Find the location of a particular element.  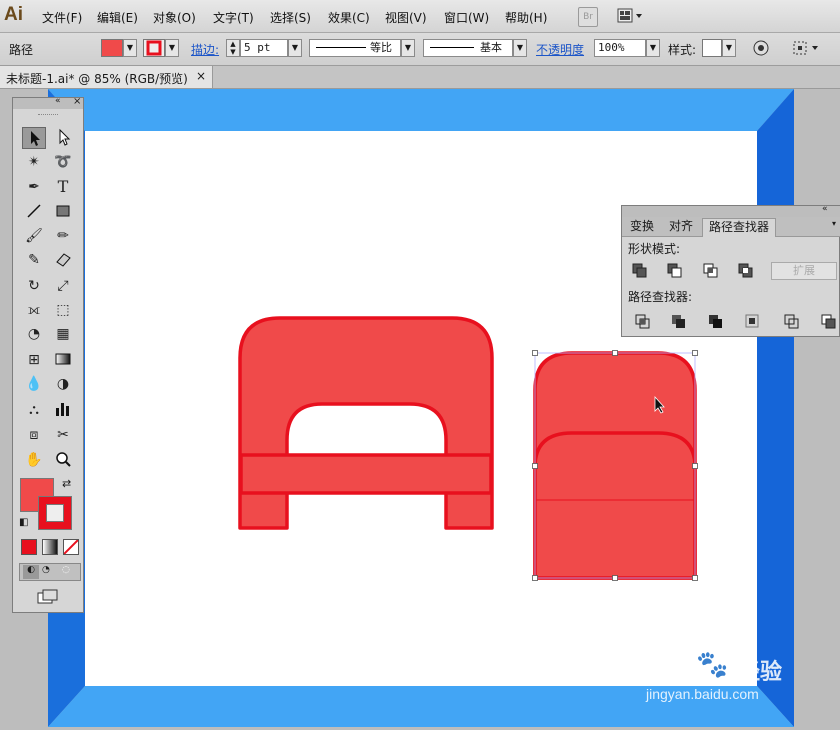

rectangle-tool-icon is located at coordinates (63, 212).